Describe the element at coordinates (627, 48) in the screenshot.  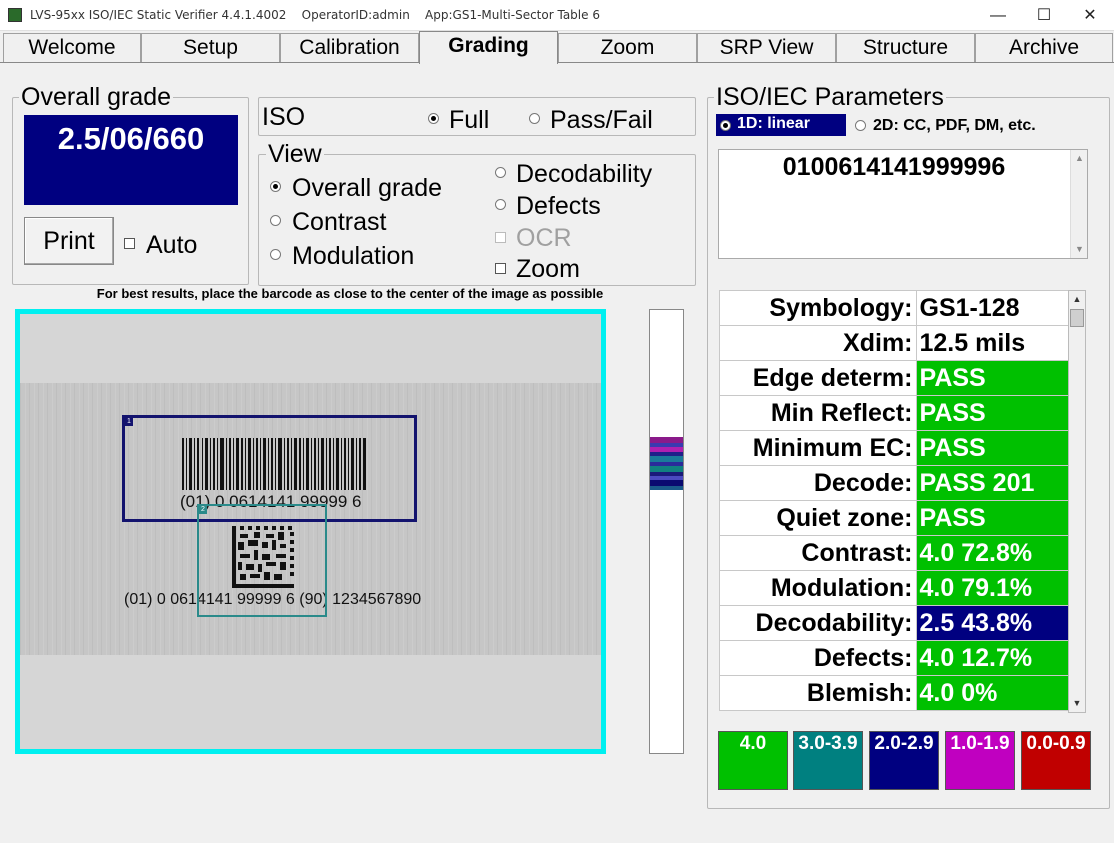
I see `tab-zoom: Zoom` at that location.